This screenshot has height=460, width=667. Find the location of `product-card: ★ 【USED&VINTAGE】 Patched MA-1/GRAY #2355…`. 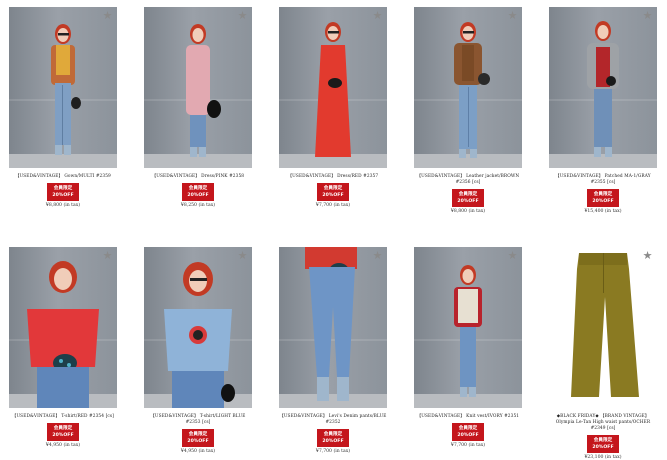

product-card: ★ 【USED&VINTAGE】 Patched MA-1/GRAY #2355… is located at coordinates (603, 110).